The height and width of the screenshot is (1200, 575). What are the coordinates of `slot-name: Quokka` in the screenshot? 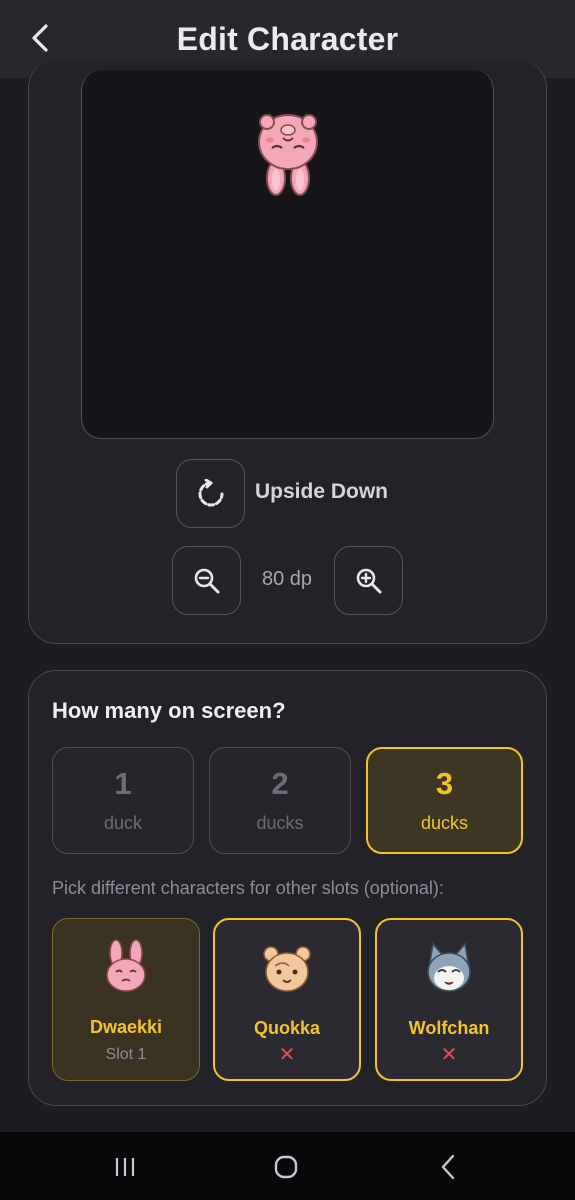 It's located at (287, 1028).